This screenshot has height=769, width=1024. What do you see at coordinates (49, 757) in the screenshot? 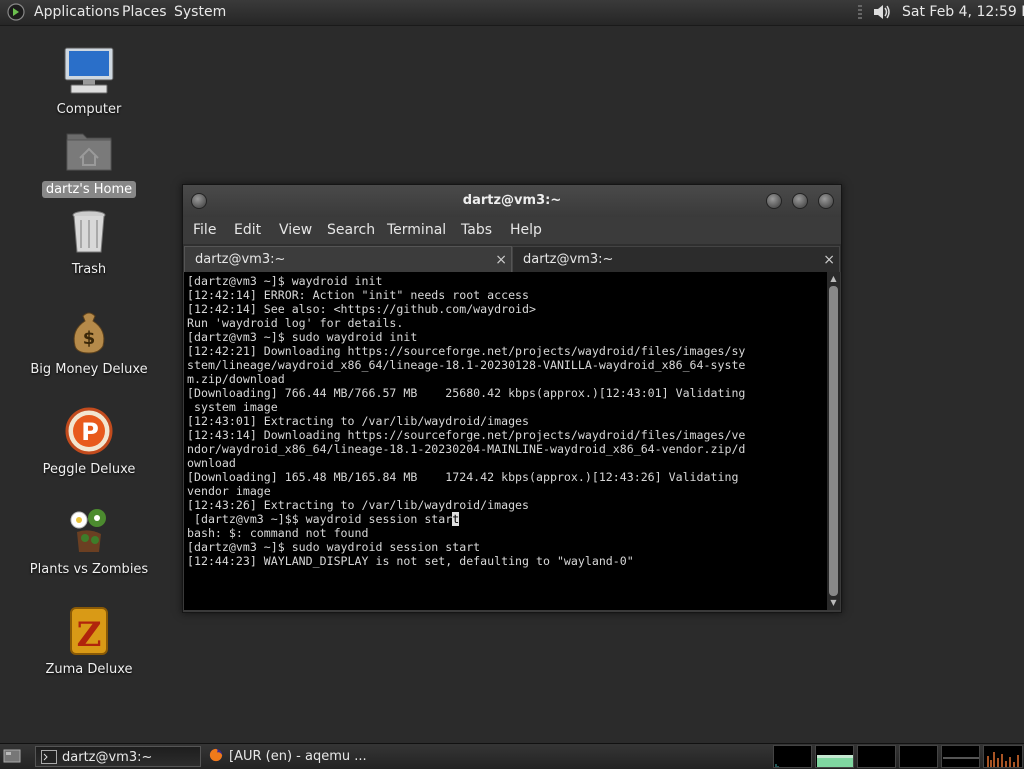
I see `terminal-icon` at bounding box center [49, 757].